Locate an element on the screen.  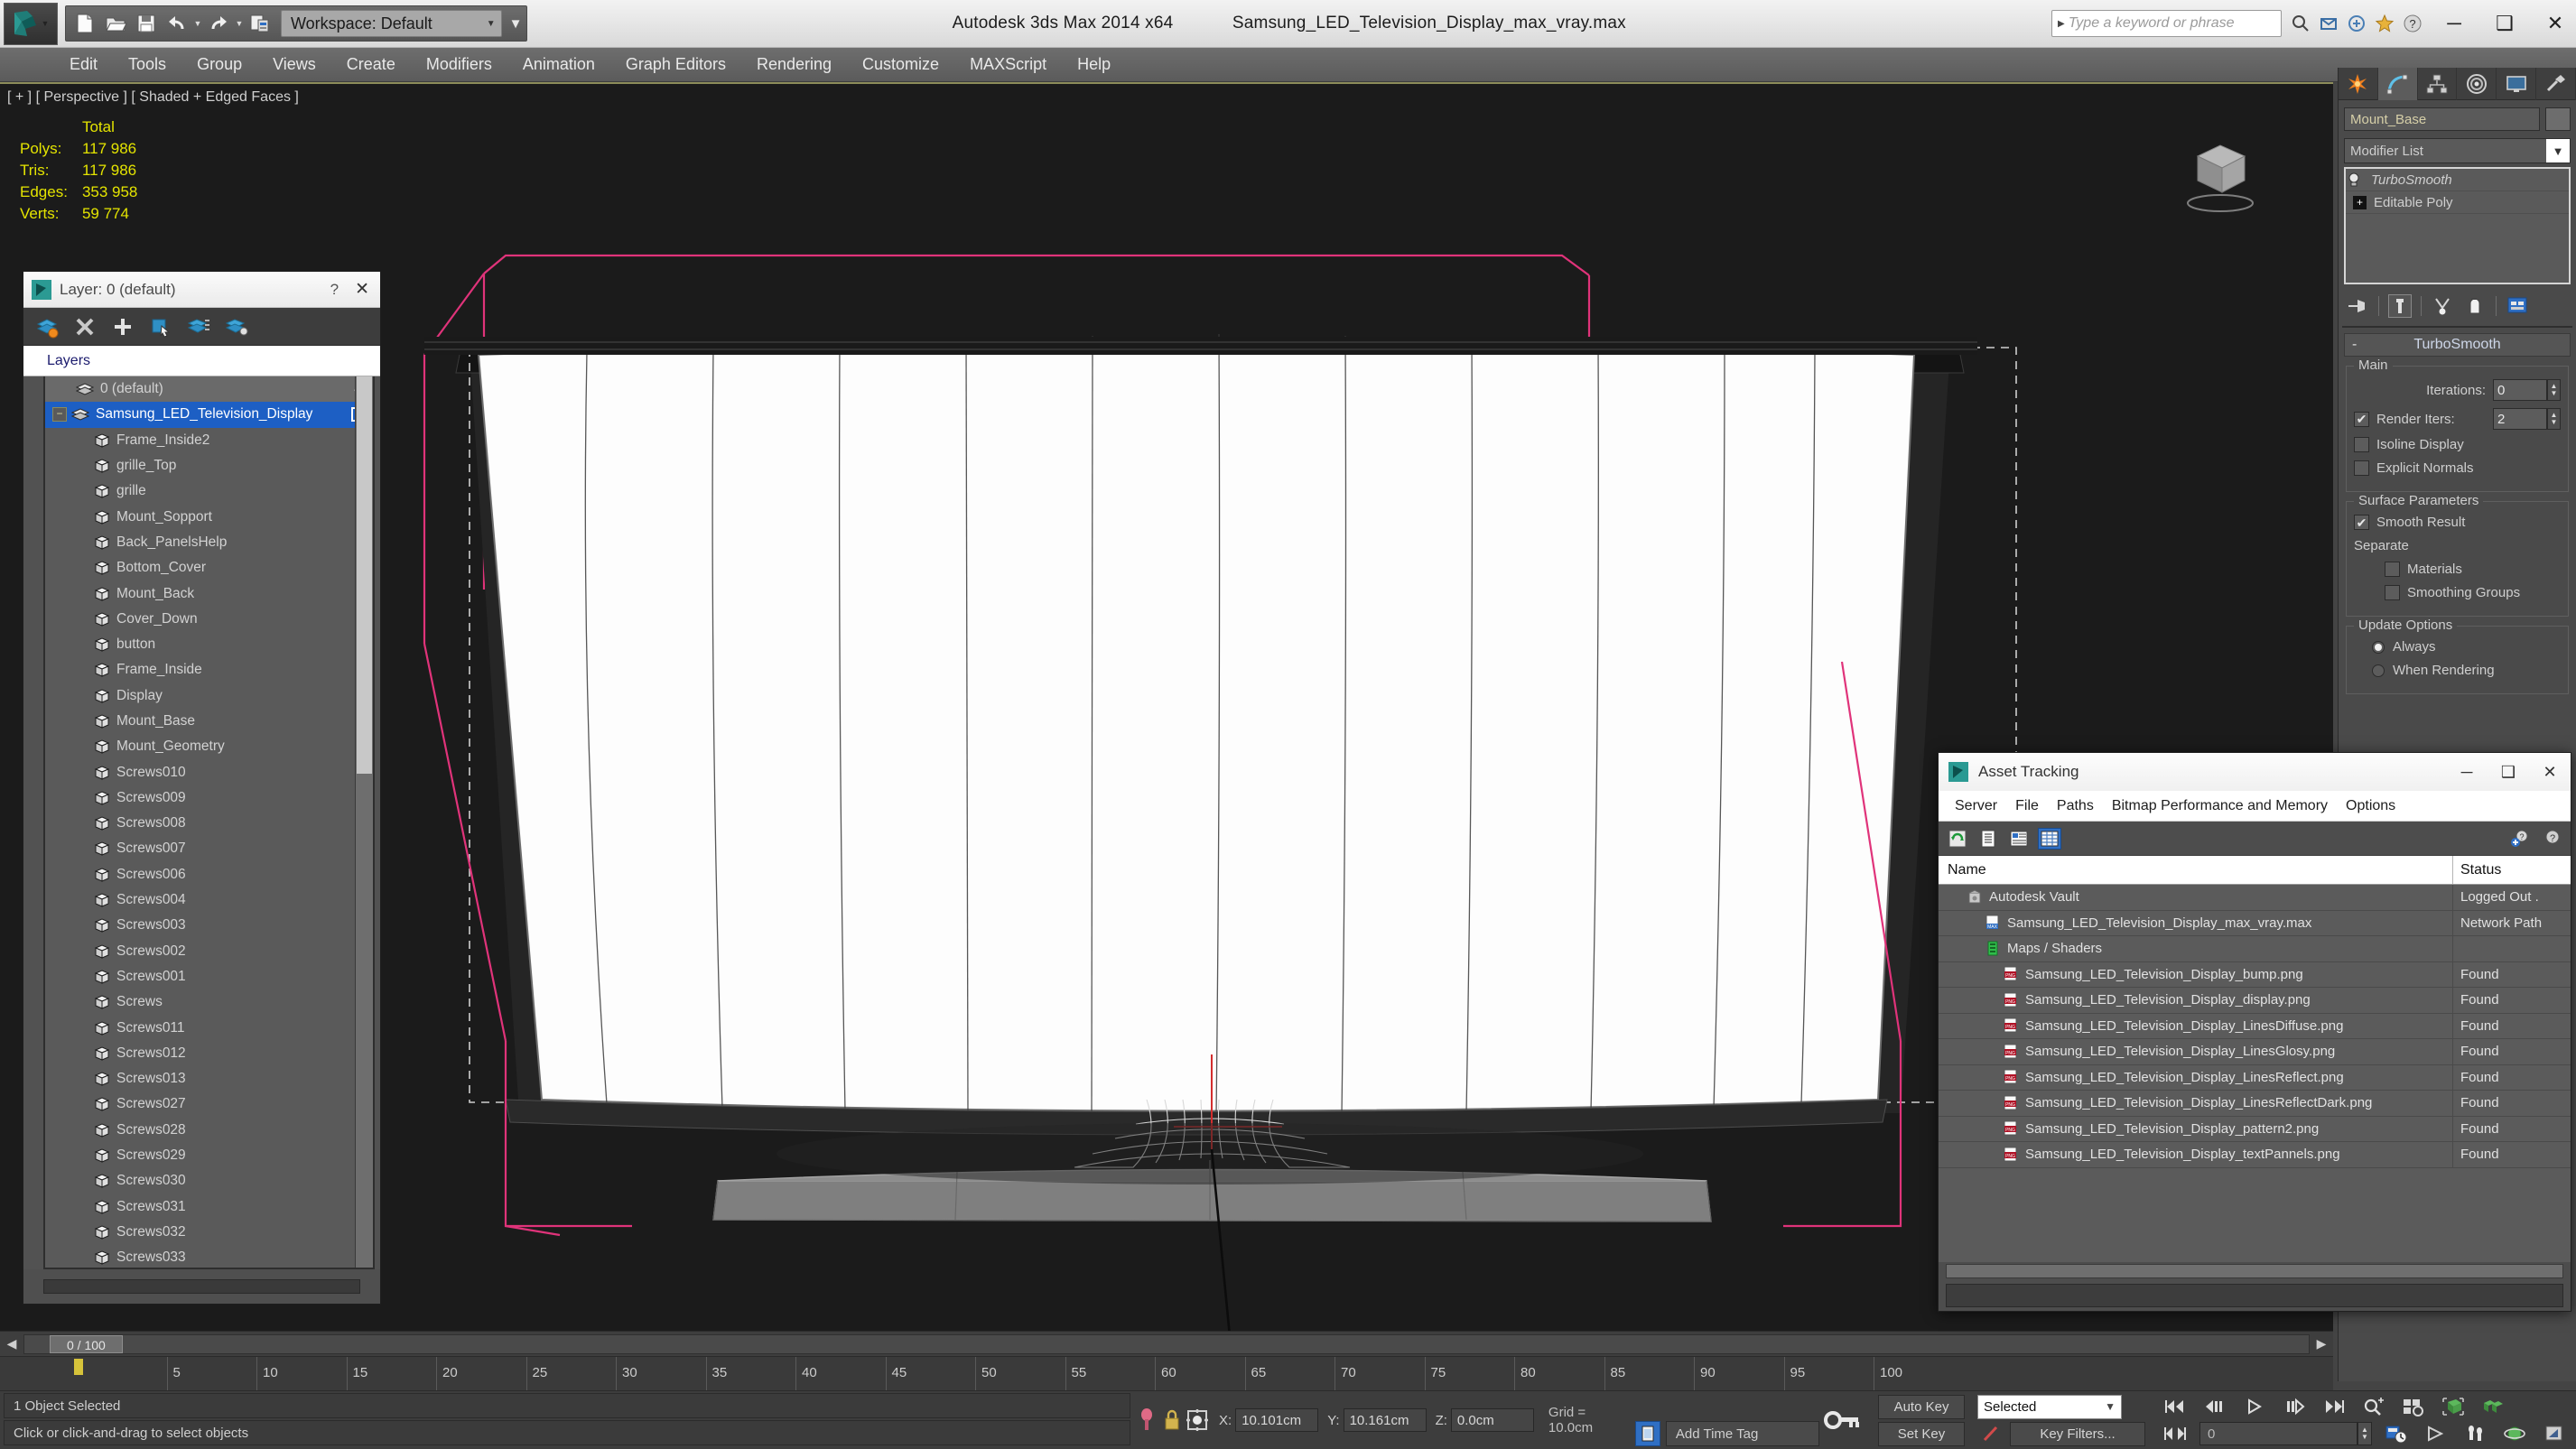
subscription-center-icon is located at coordinates (2356, 23).